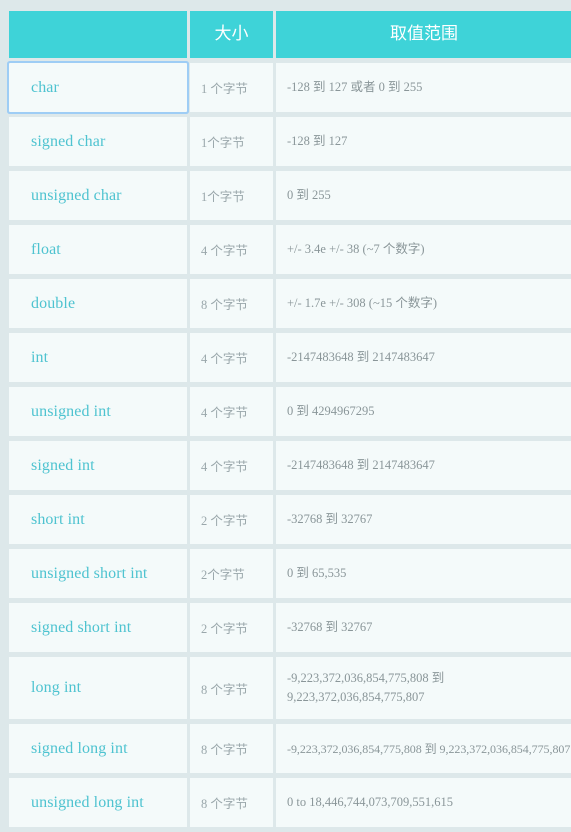 The image size is (571, 832). I want to click on table-row: signed short int 2 个字节 -32768 到 32767, so click(290, 627).